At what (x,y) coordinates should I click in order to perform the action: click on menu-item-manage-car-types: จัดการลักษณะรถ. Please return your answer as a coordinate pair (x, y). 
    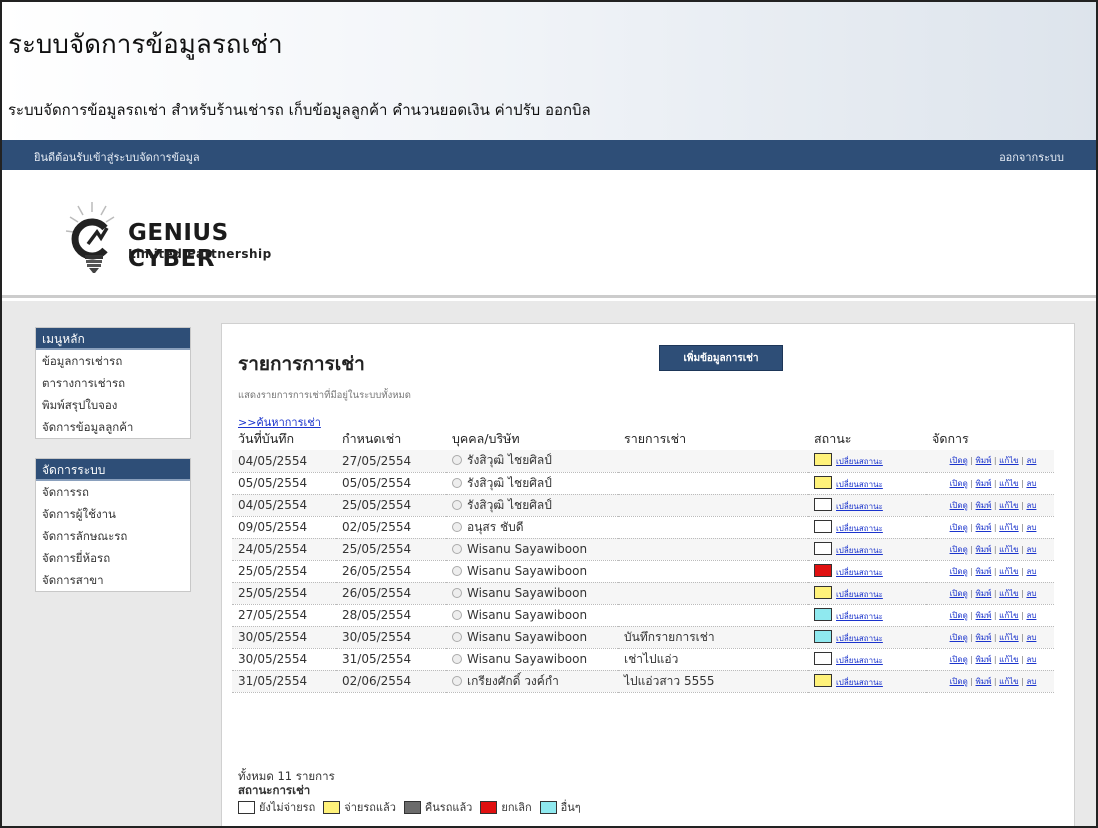
    Looking at the image, I should click on (113, 536).